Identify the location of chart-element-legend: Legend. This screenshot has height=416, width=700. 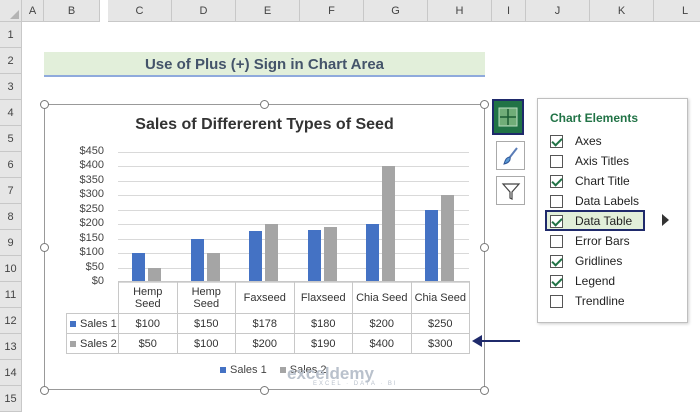
(582, 281).